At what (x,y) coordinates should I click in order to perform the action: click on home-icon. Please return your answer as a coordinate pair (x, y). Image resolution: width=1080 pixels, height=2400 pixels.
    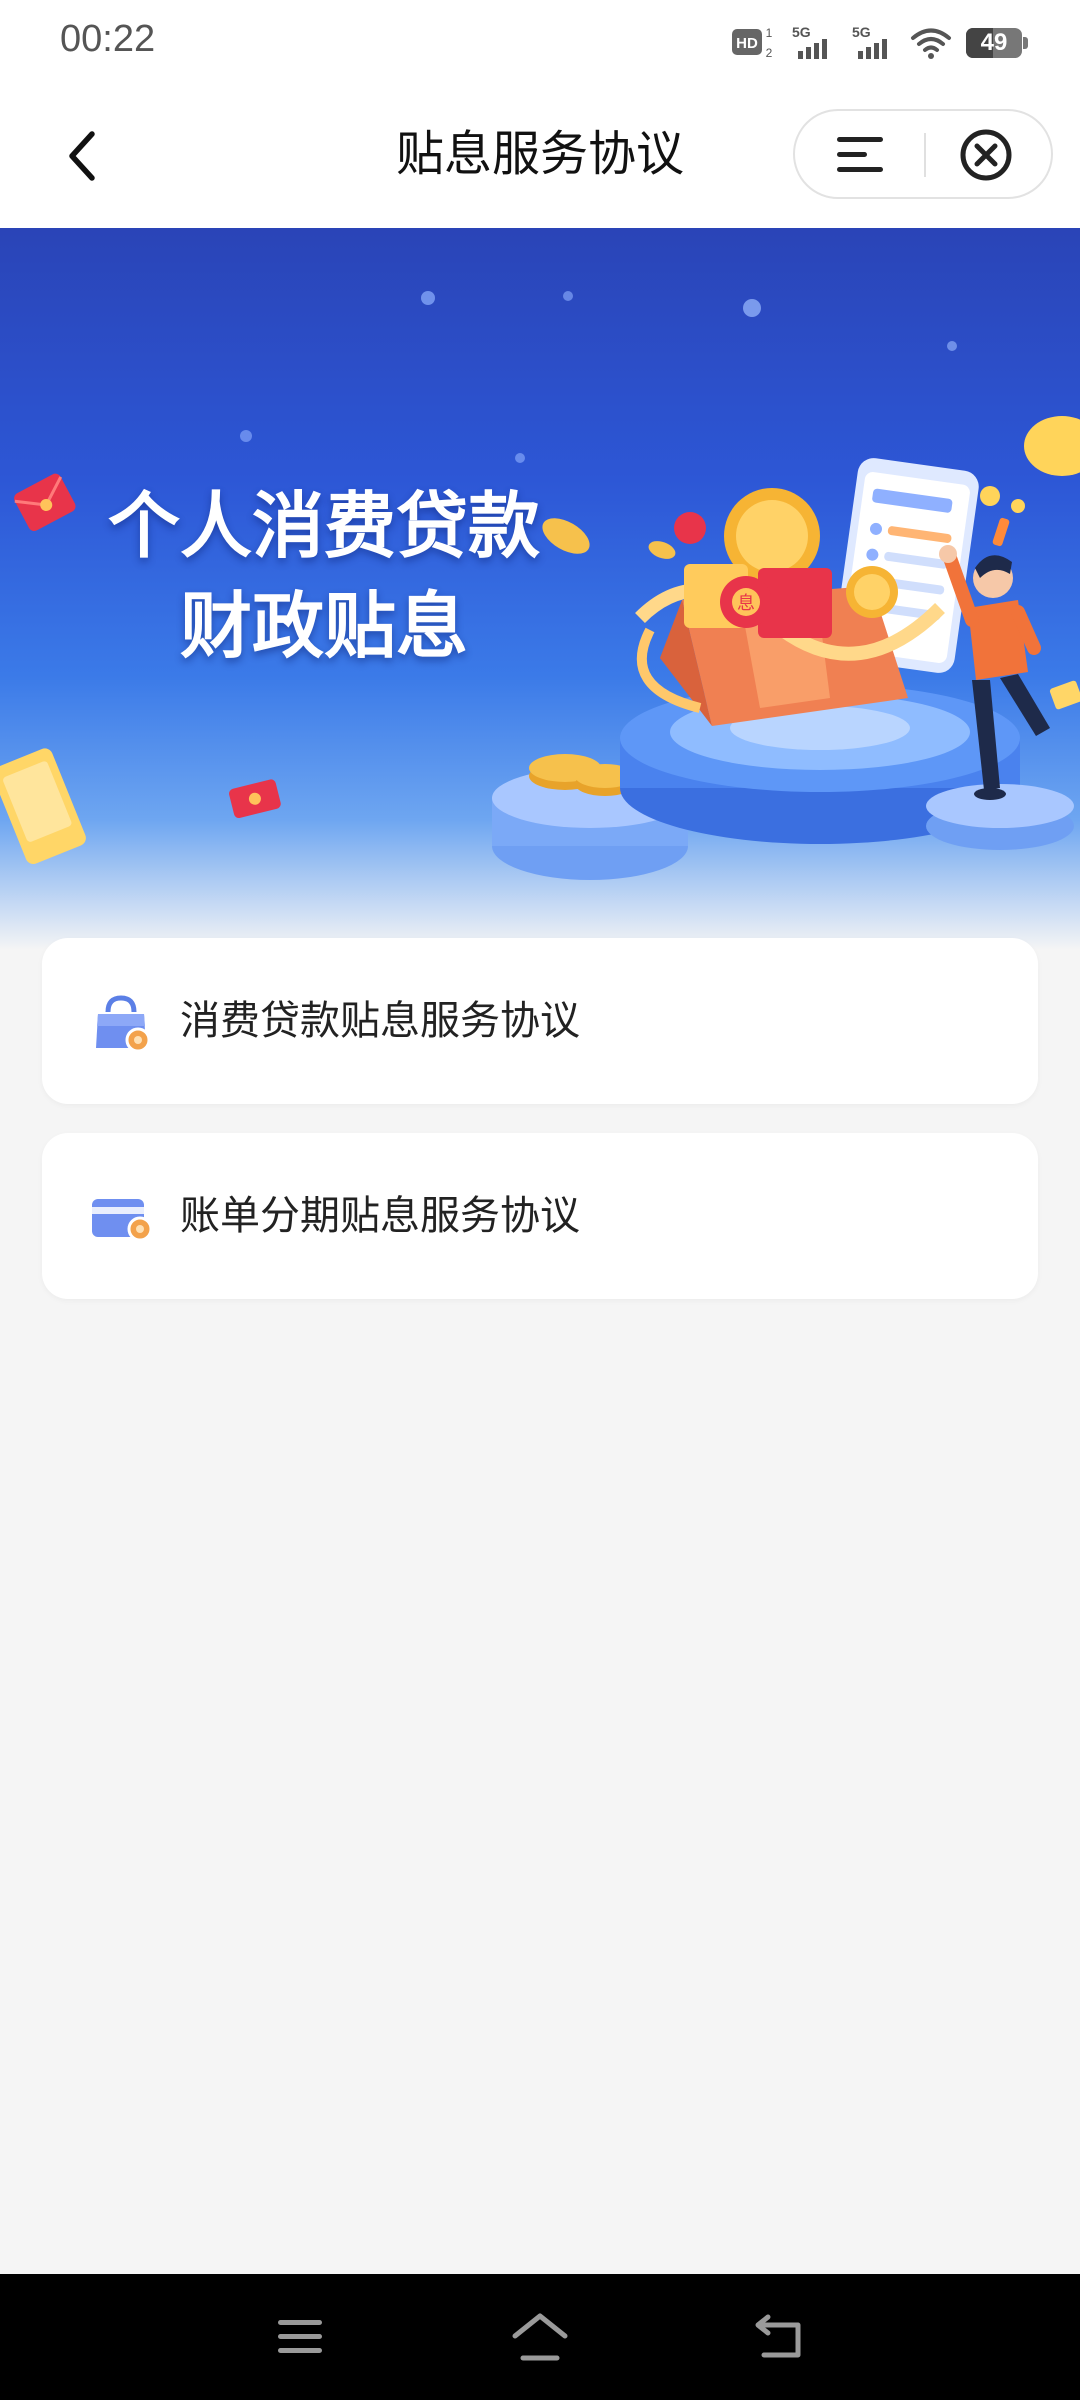
    Looking at the image, I should click on (540, 2337).